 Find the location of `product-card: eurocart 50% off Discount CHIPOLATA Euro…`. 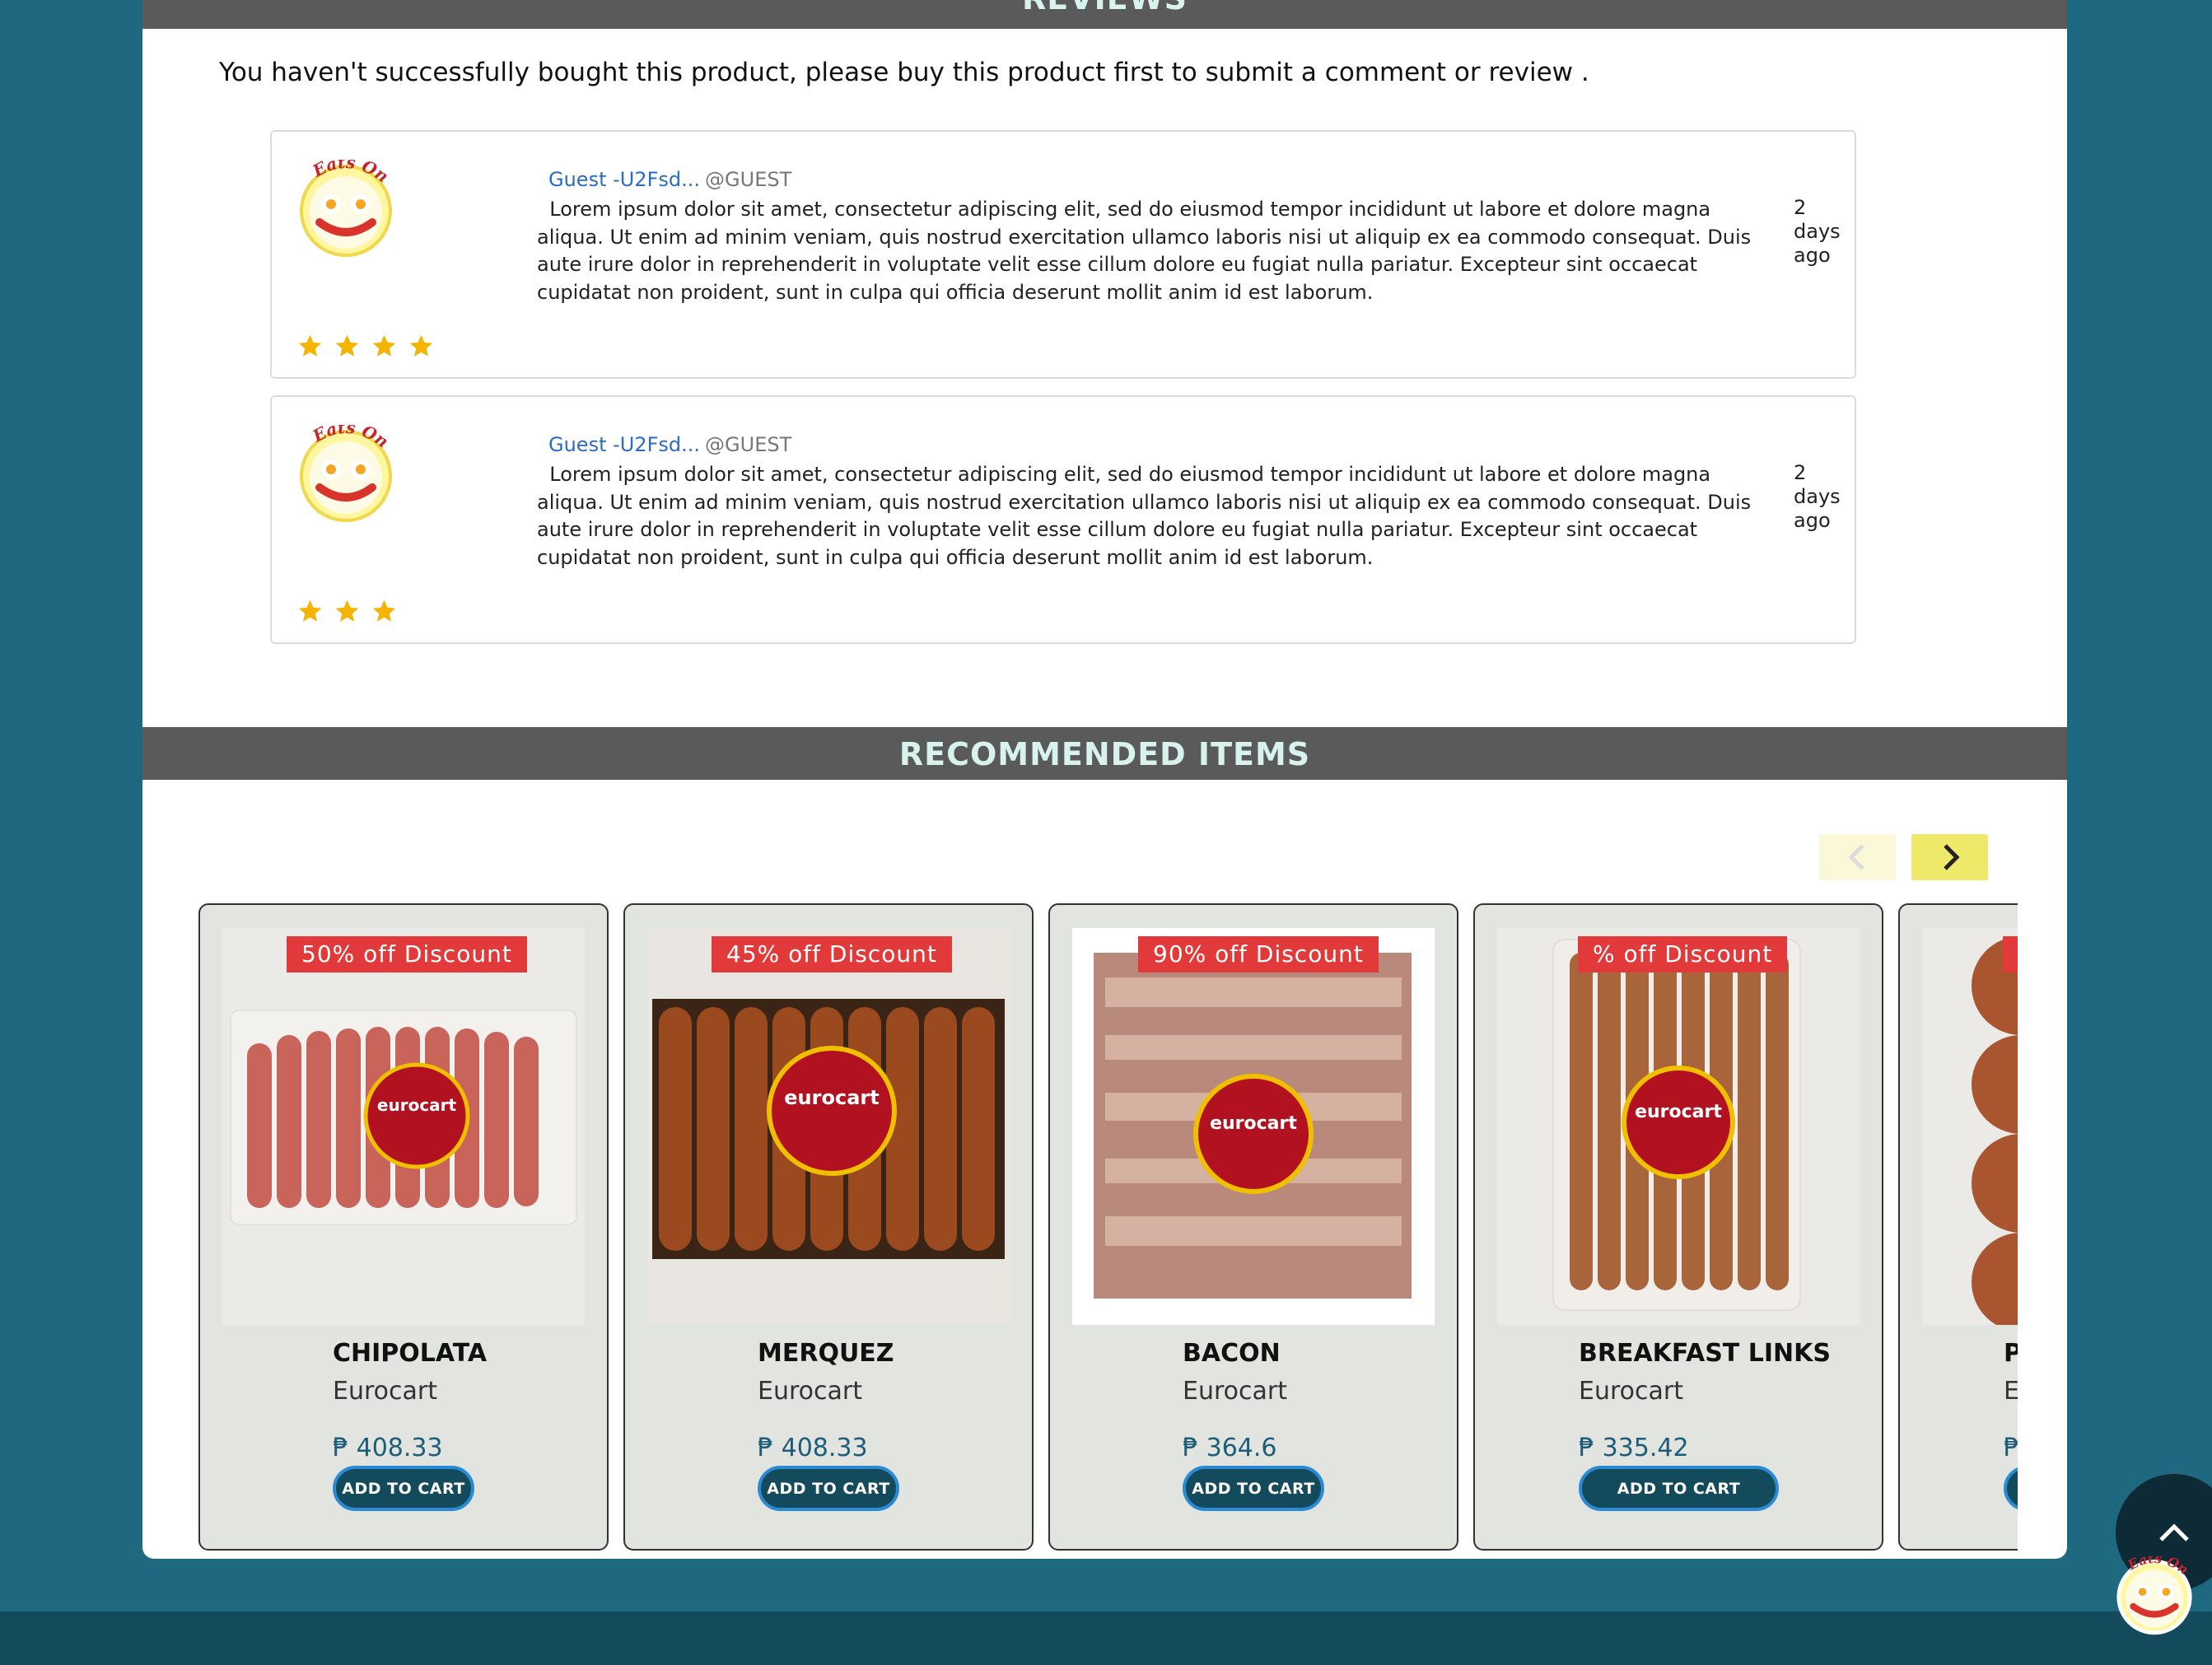

product-card: eurocart 50% off Discount CHIPOLATA Euro… is located at coordinates (403, 1227).